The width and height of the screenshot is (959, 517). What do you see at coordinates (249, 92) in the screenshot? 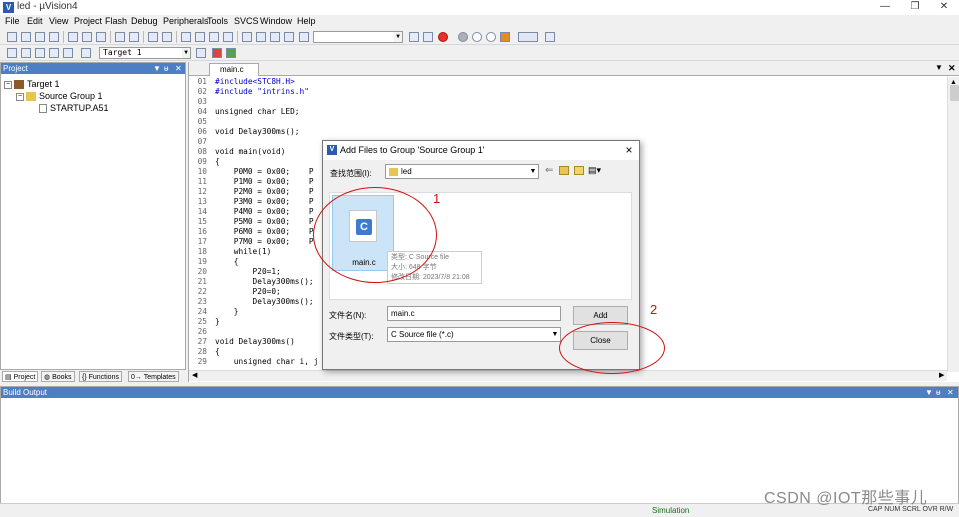
I see `code-line: 02 #include "intrins.h"` at bounding box center [249, 92].